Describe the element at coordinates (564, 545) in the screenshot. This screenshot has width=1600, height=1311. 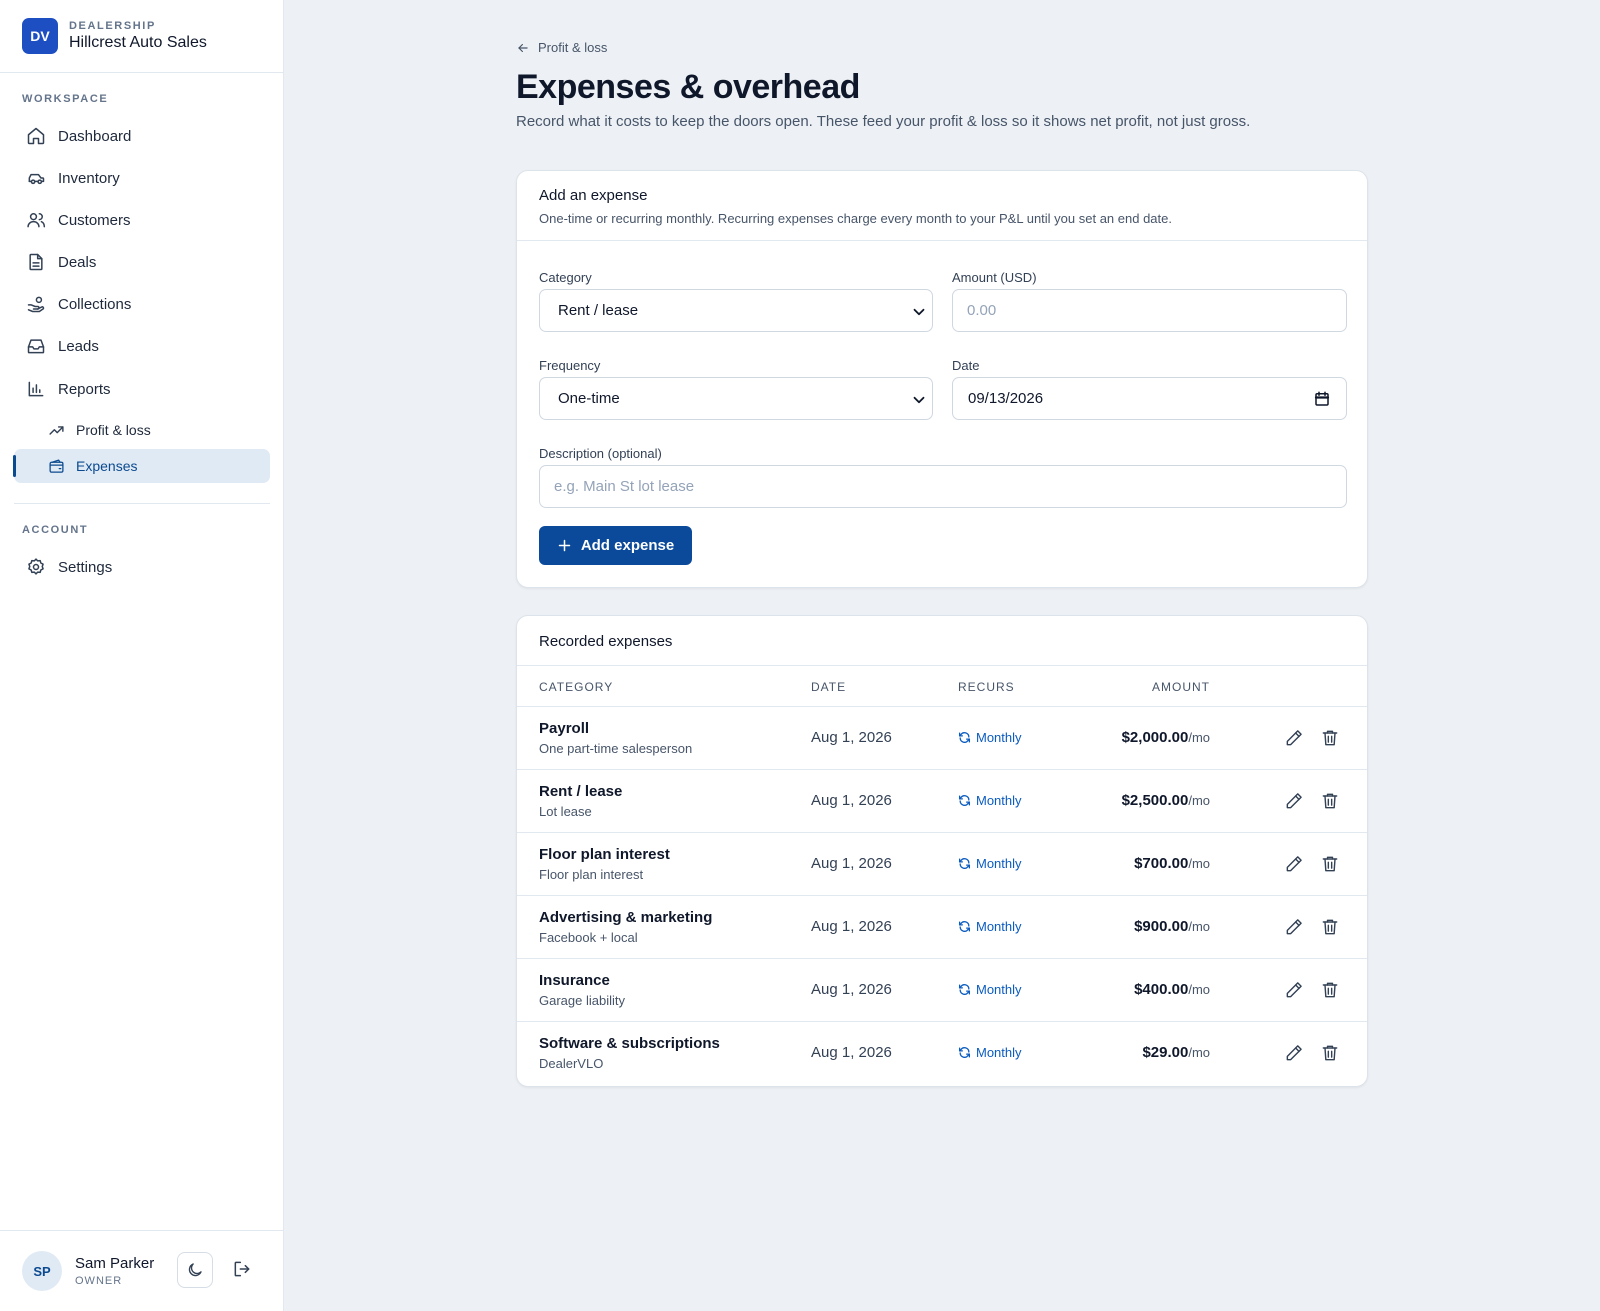
I see `plus-icon` at that location.